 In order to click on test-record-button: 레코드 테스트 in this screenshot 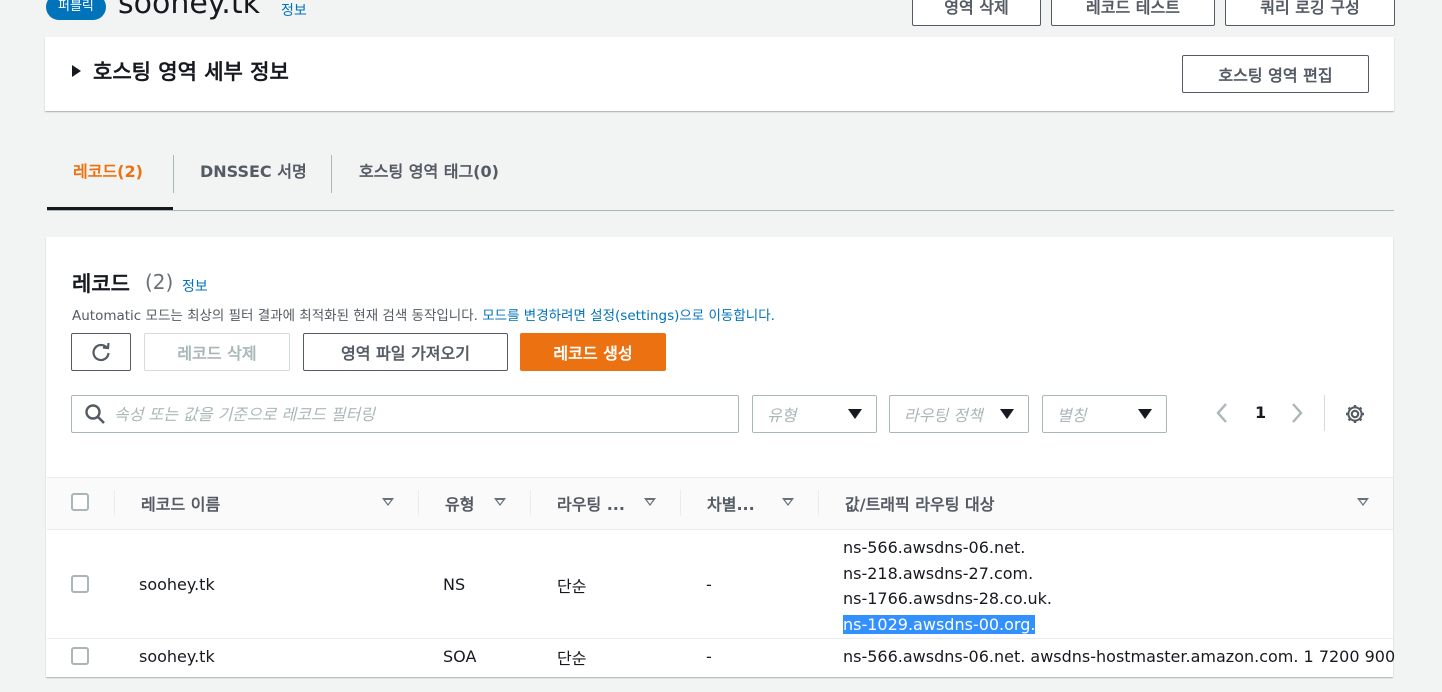, I will do `click(1133, 13)`.